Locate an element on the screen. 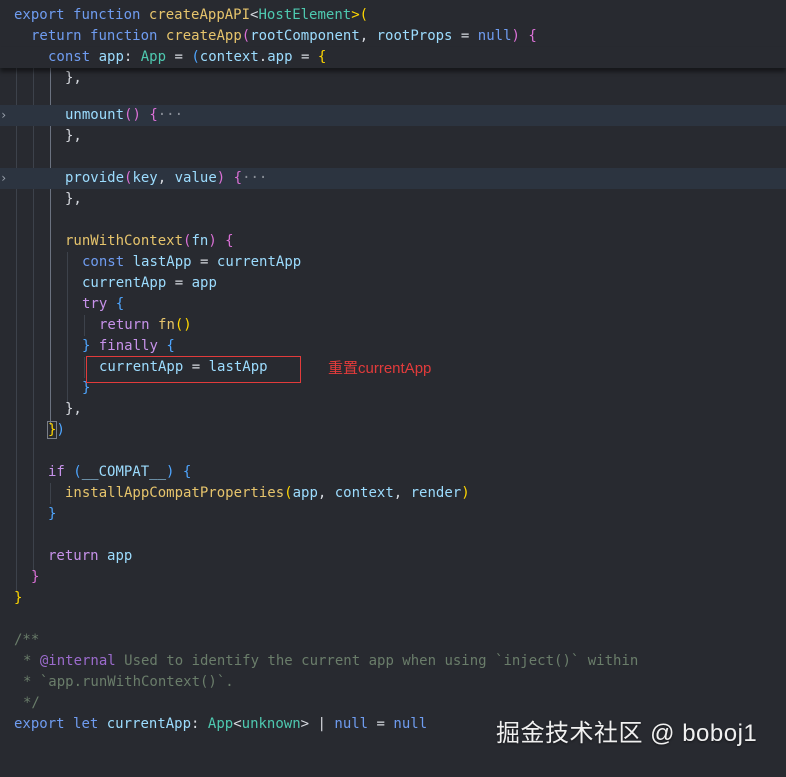 The width and height of the screenshot is (786, 777). code-line: currentApp = app is located at coordinates (393, 283).